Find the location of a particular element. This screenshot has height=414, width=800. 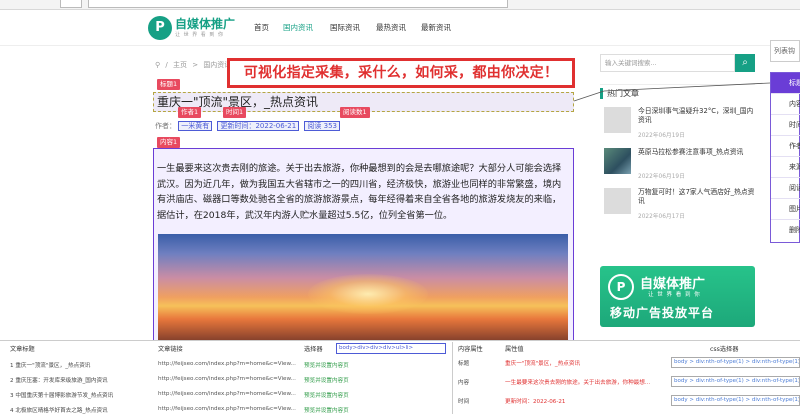

article-meta: 作者： 一米黄有 更新时间：2022-06-21 阅读 353 is located at coordinates (249, 126).